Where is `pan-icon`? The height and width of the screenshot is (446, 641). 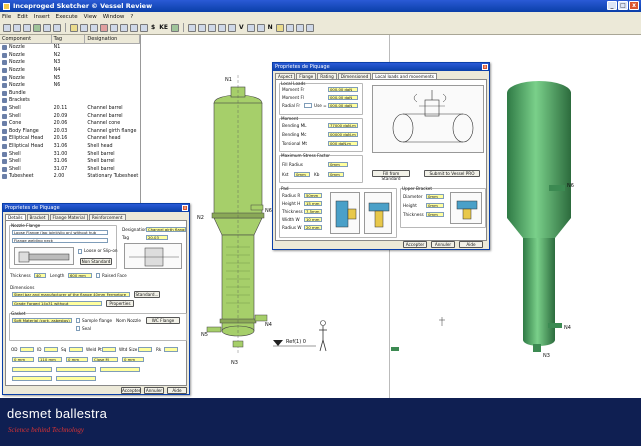 pan-icon is located at coordinates (201, 27).